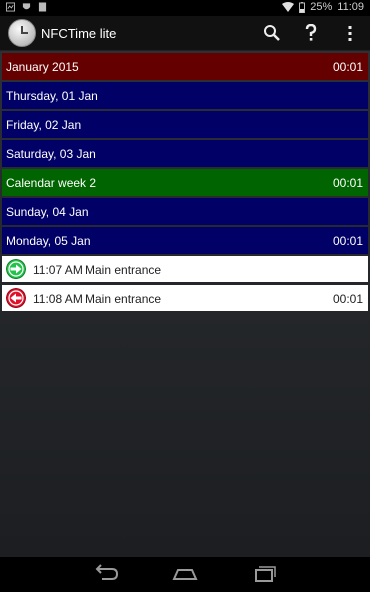 The image size is (370, 592). I want to click on overflow-menu-button, so click(350, 33).